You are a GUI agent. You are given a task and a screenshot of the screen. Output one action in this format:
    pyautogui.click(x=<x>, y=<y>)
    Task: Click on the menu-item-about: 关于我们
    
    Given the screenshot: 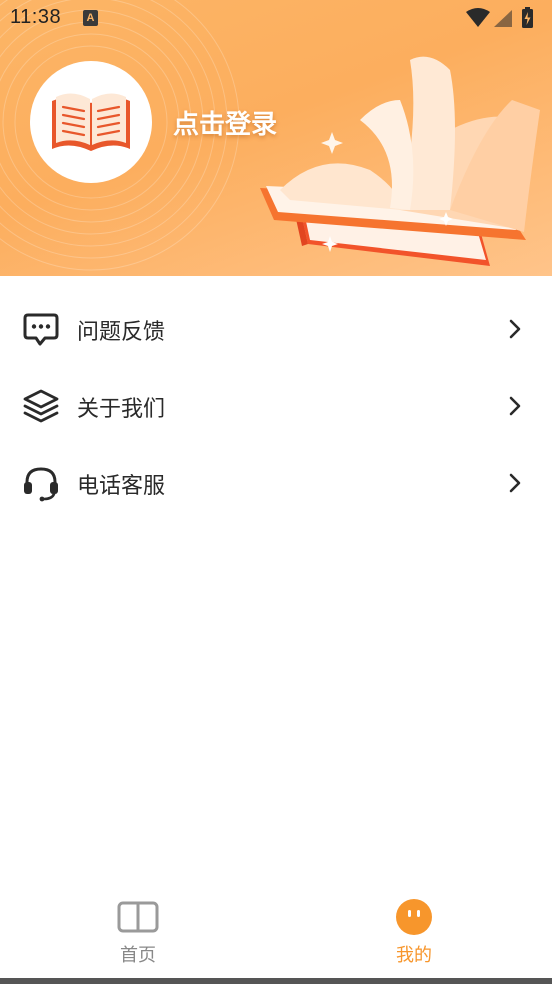 What is the action you would take?
    pyautogui.click(x=276, y=405)
    